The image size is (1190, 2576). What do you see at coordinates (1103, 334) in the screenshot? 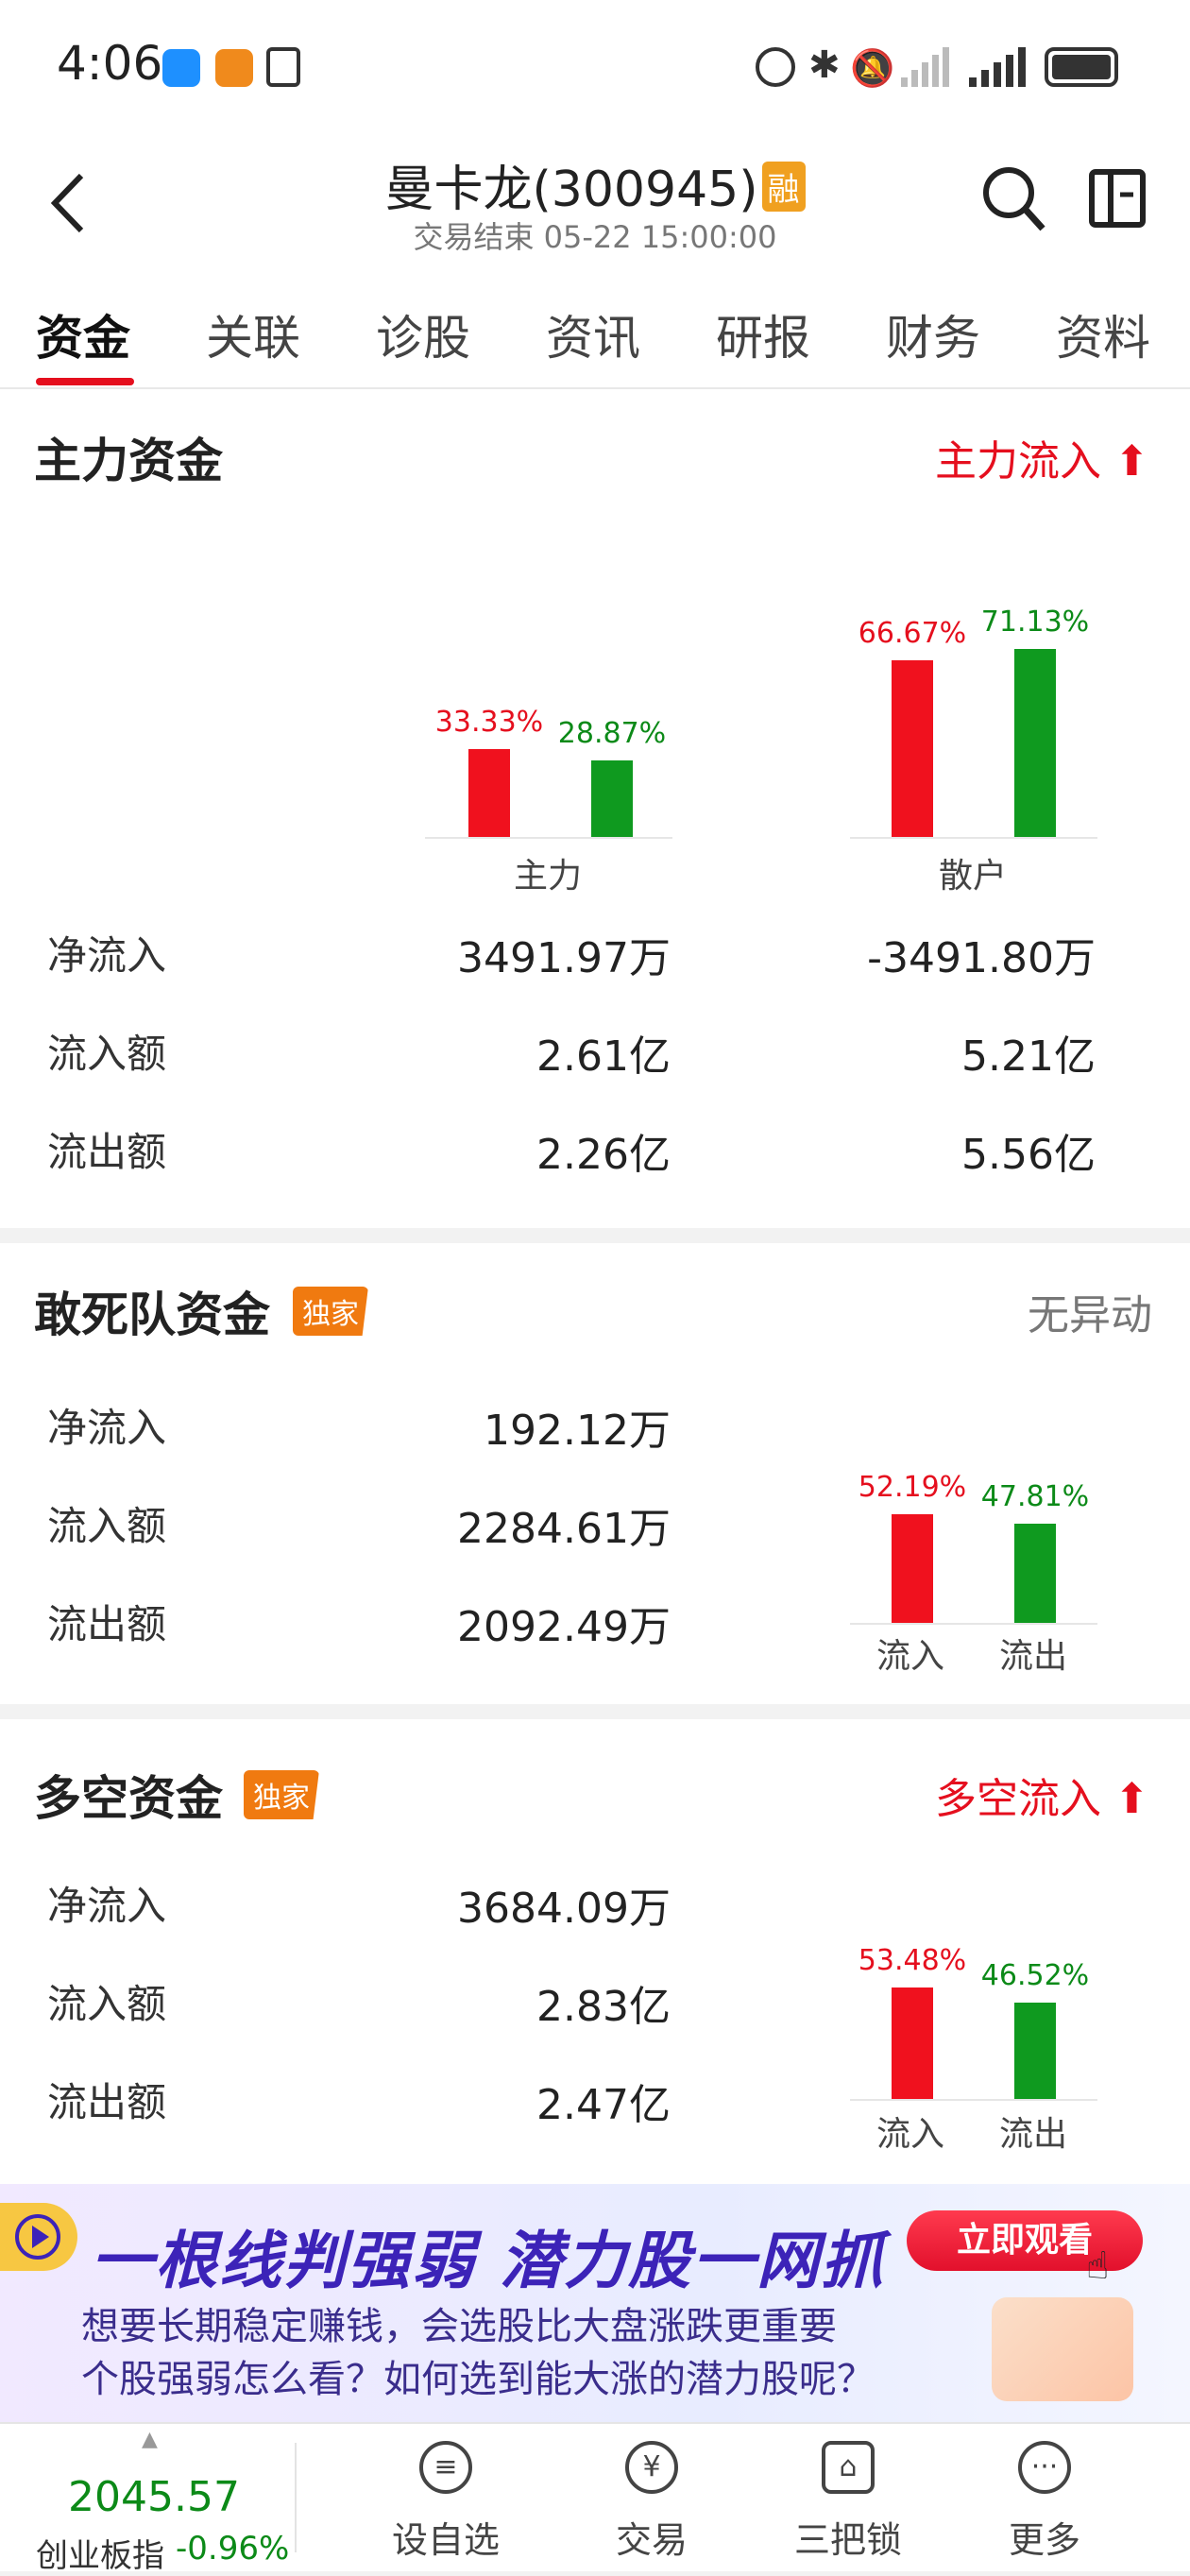
I see `tab-profile: 资料` at bounding box center [1103, 334].